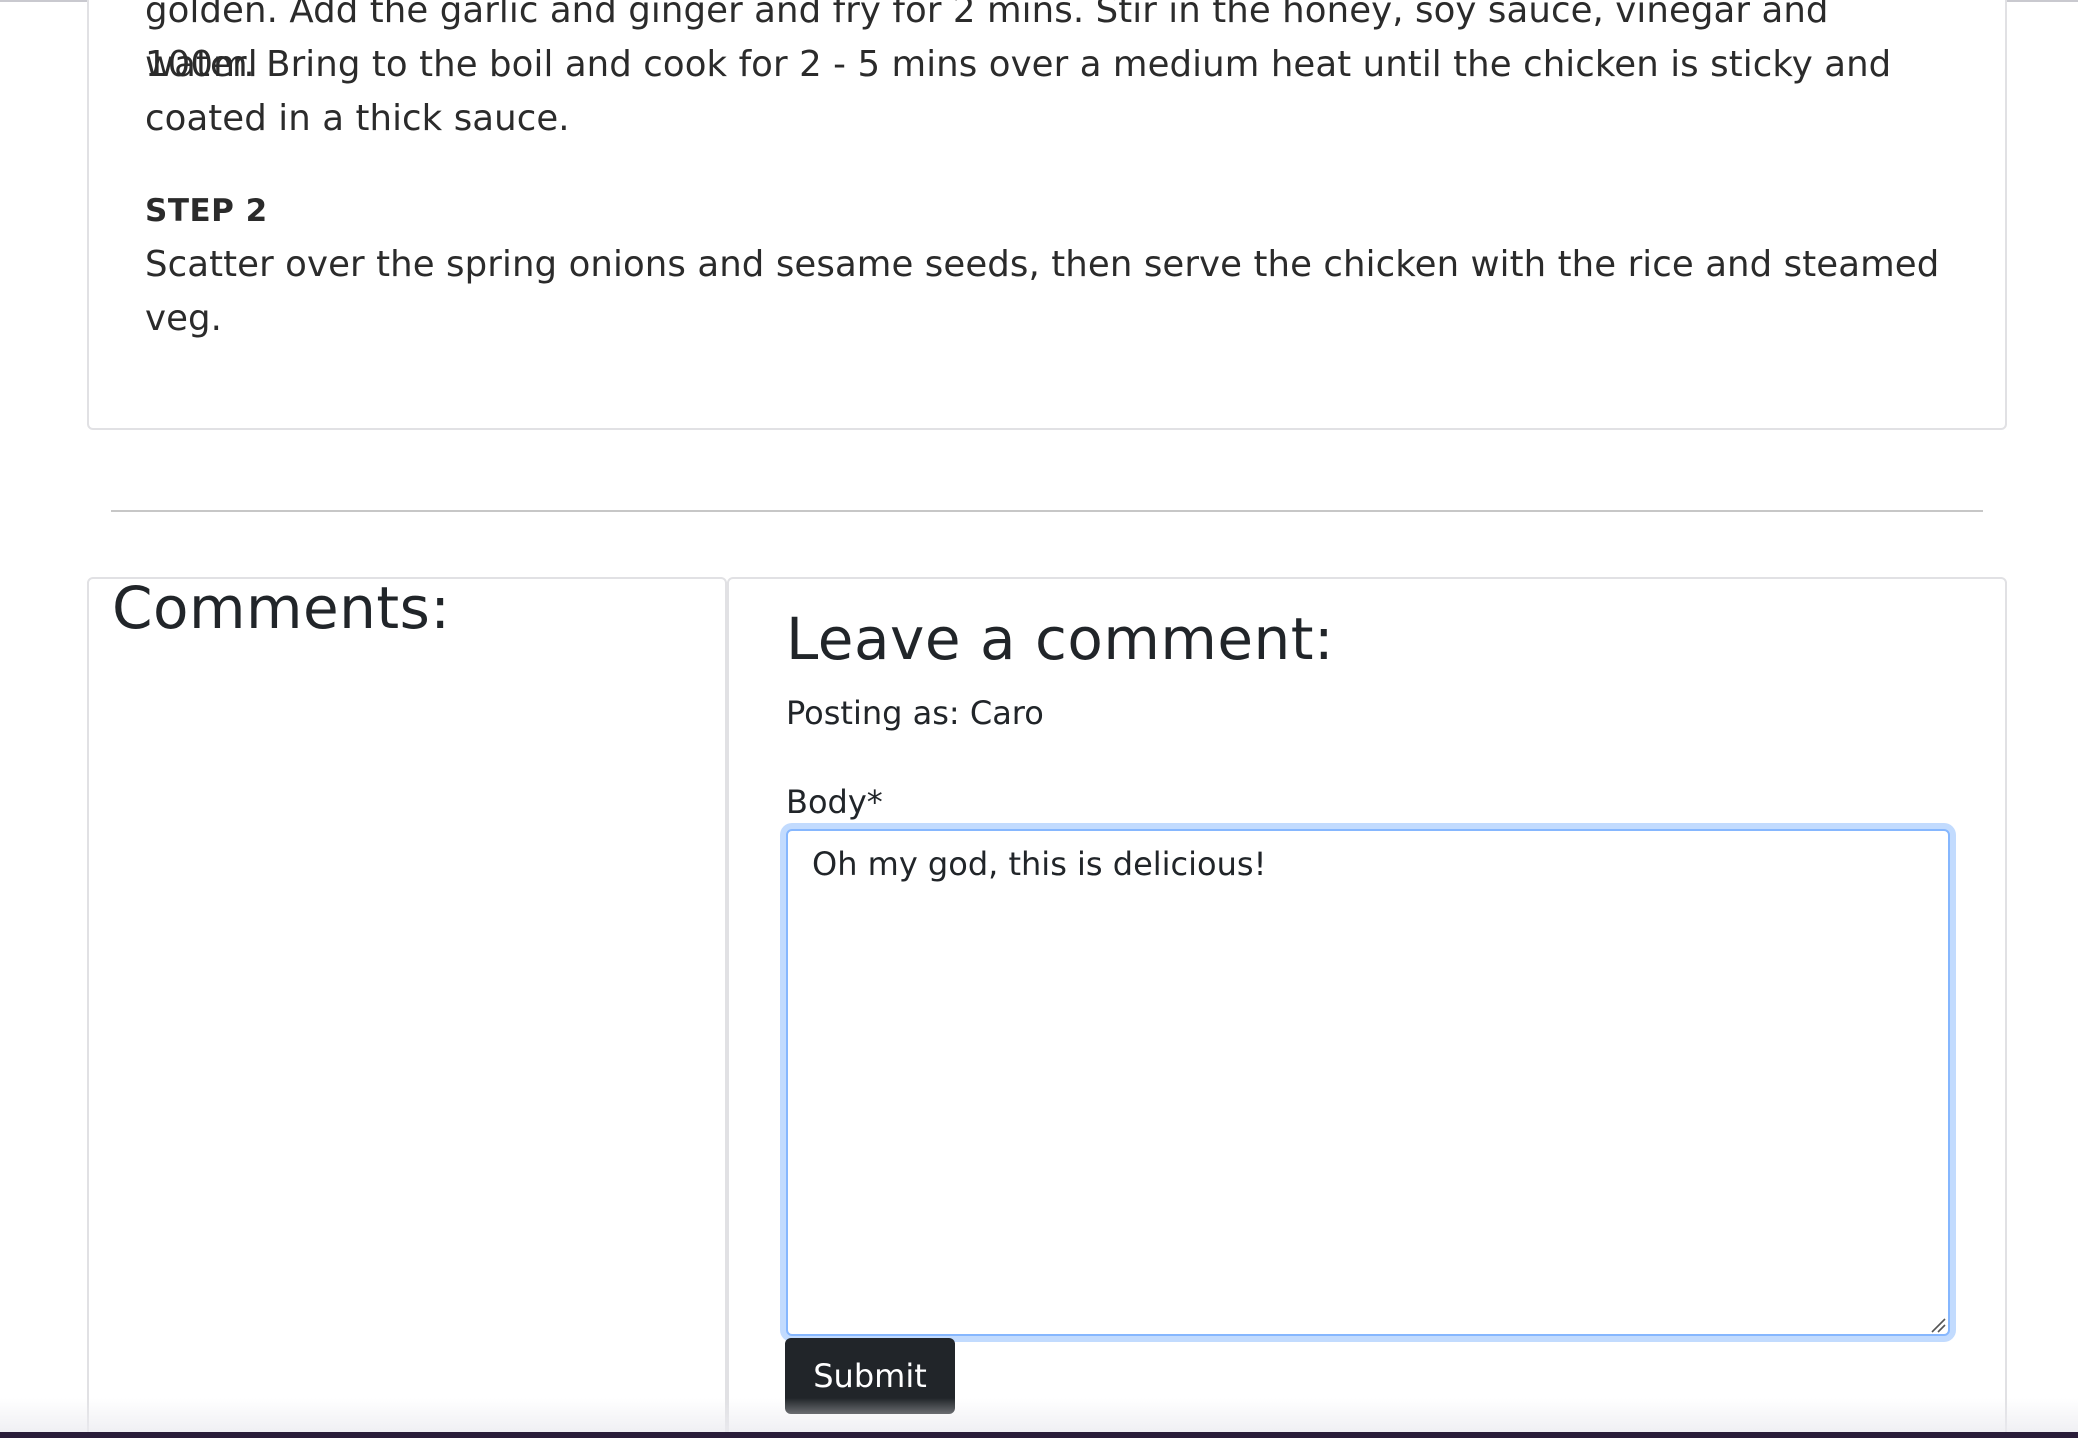 The height and width of the screenshot is (1438, 2078). What do you see at coordinates (281, 608) in the screenshot?
I see `comments-heading: Comments:` at bounding box center [281, 608].